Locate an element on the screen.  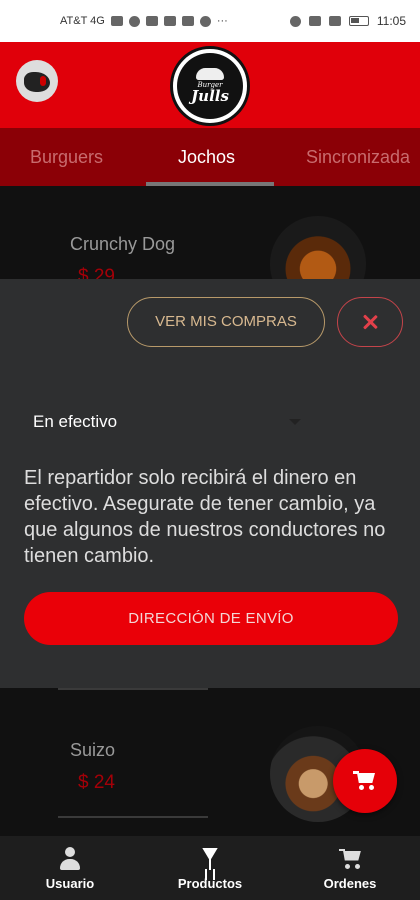
nav-label: Productos is located at coordinates (210, 883).